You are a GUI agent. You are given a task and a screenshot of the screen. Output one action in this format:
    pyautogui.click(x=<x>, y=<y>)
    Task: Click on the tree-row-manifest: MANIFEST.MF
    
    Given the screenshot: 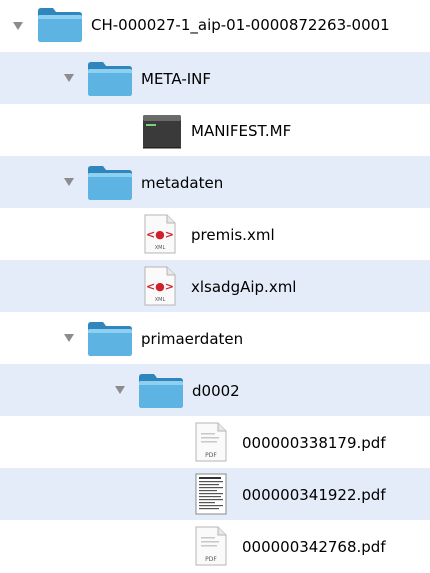 What is the action you would take?
    pyautogui.click(x=215, y=130)
    